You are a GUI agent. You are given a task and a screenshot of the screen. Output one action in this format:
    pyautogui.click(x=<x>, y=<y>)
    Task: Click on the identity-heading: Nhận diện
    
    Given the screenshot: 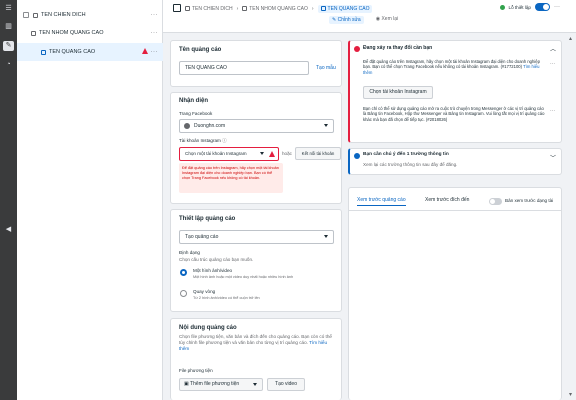 What is the action you would take?
    pyautogui.click(x=194, y=101)
    